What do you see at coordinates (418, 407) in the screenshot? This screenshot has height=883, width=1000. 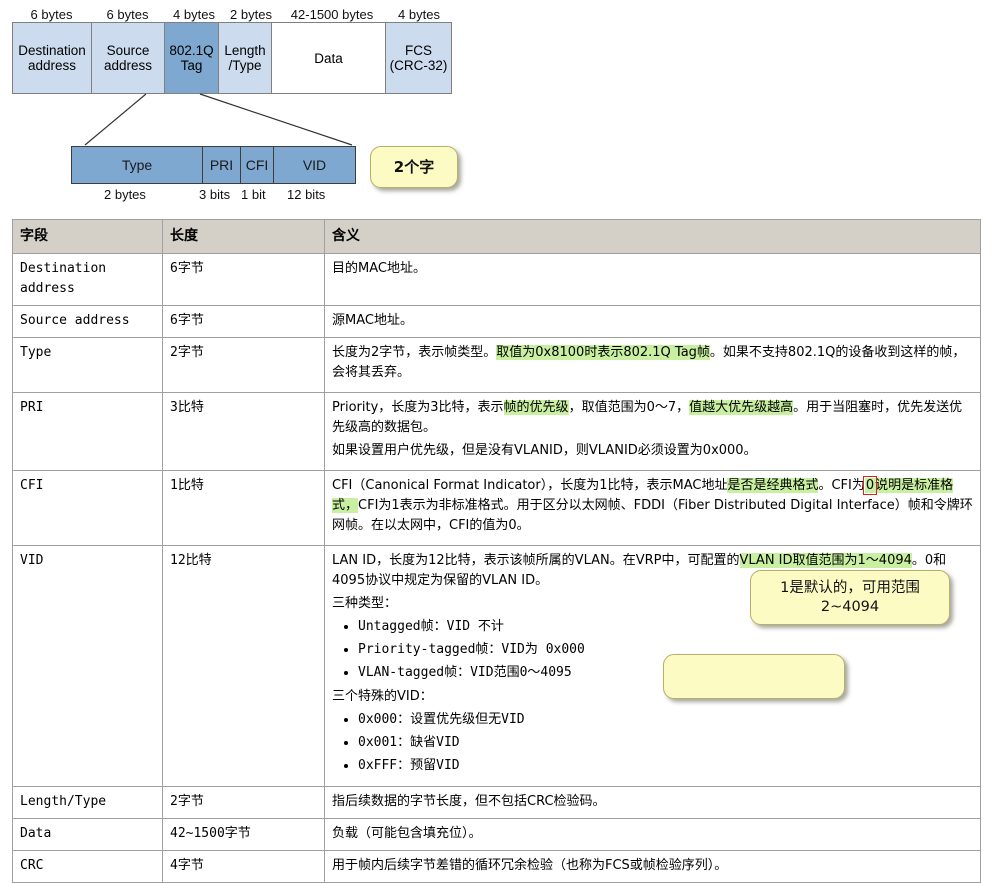 I see `text-segment: Priority，长度为3比特，表示` at bounding box center [418, 407].